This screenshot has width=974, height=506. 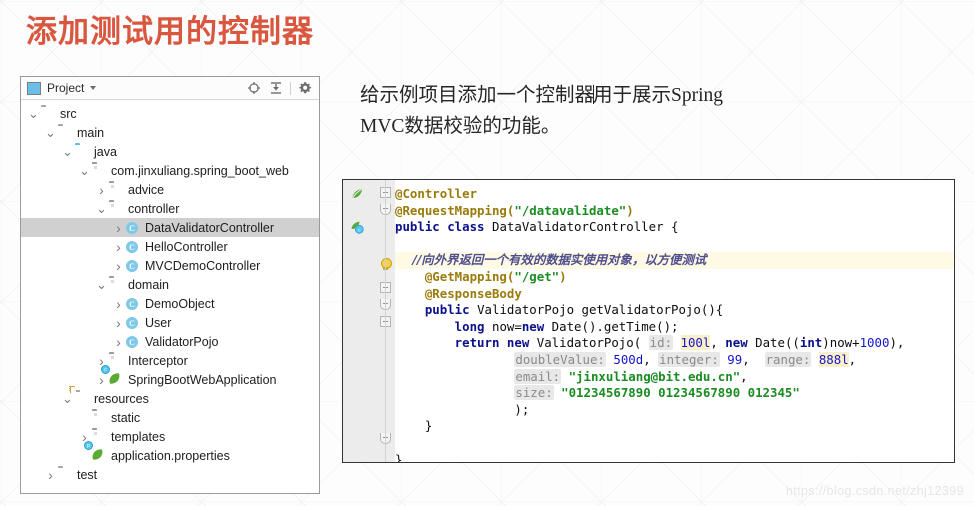 I want to click on tree-item-test: › test, so click(x=170, y=474).